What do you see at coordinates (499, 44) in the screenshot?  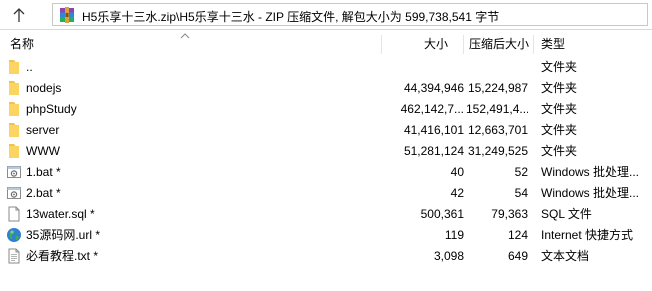 I see `column-packed-size: 压缩后大小` at bounding box center [499, 44].